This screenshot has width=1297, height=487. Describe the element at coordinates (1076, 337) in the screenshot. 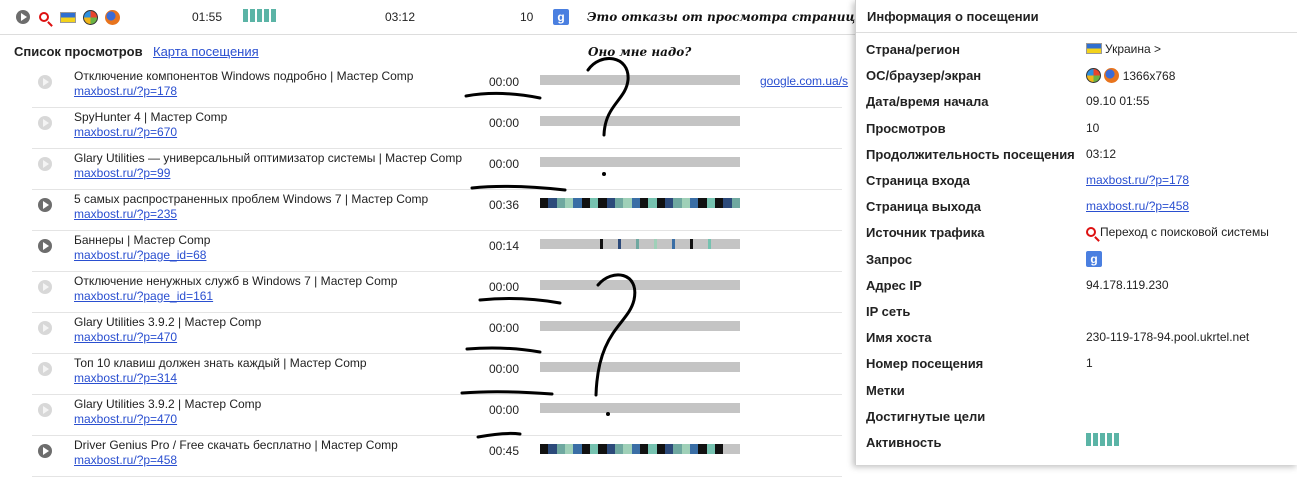

I see `info-row: Имя хоста 230-119-178-94.pool.ukrtel.net` at that location.